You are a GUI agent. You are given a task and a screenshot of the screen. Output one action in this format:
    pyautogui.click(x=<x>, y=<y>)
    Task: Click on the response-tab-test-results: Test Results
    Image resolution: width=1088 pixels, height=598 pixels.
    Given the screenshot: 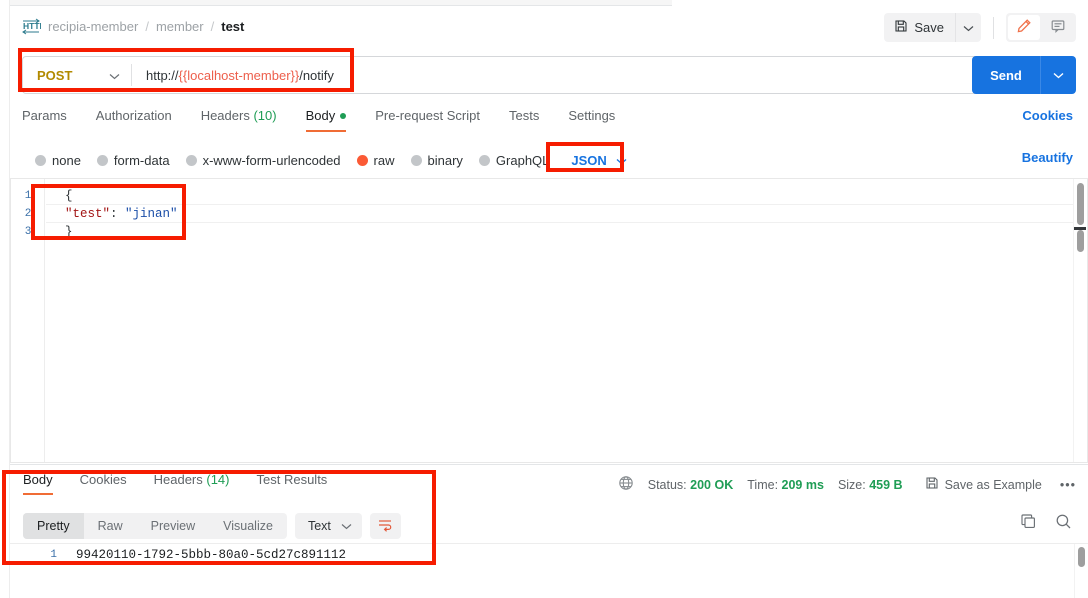 What is the action you would take?
    pyautogui.click(x=292, y=483)
    